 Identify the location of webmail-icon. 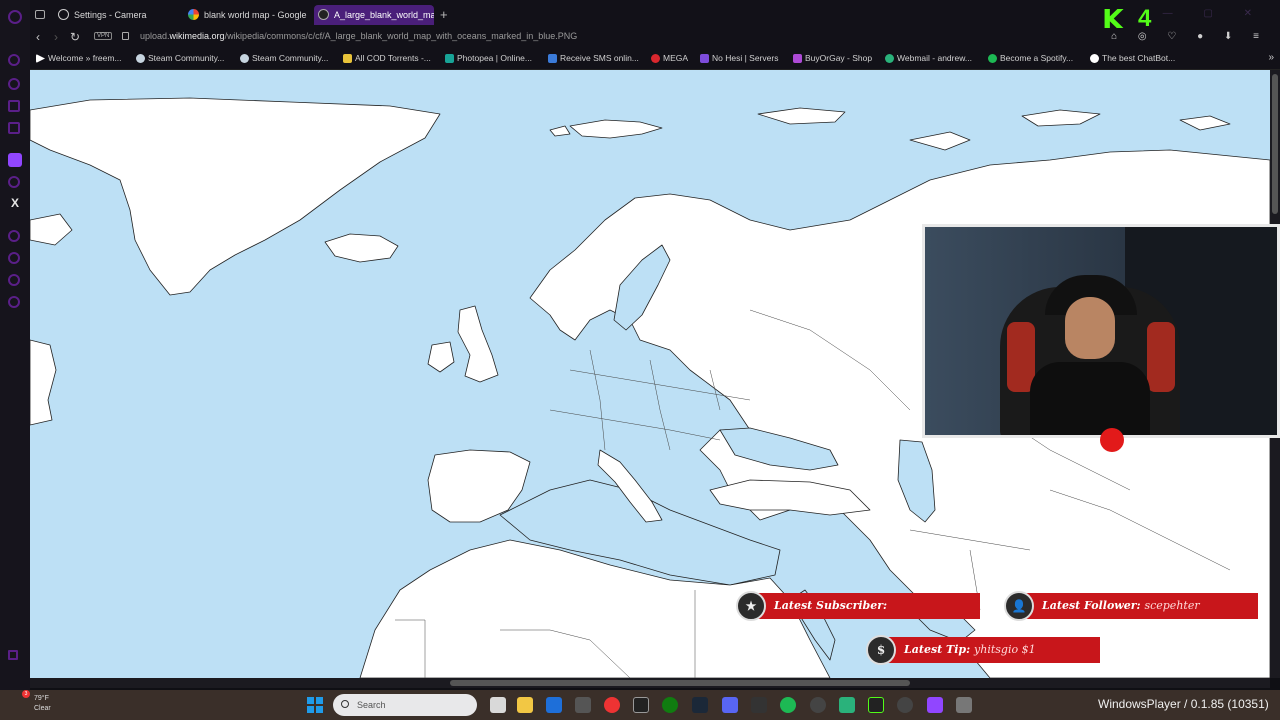
(889, 58).